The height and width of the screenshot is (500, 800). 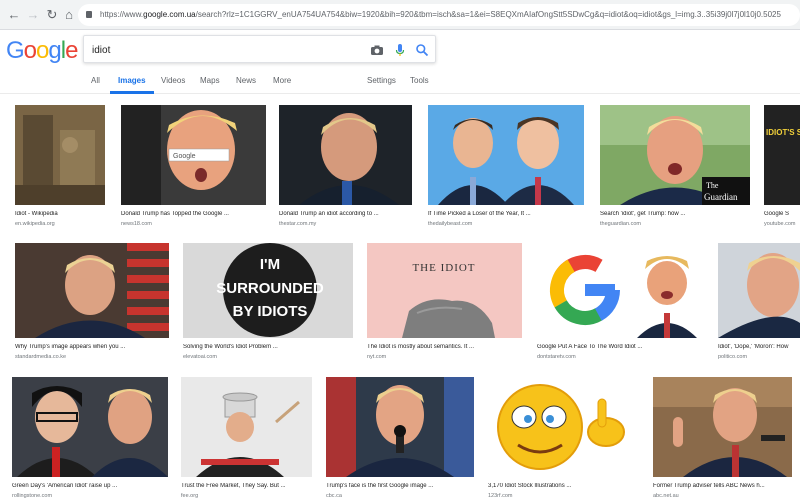 I want to click on tab-all: All, so click(x=95, y=80).